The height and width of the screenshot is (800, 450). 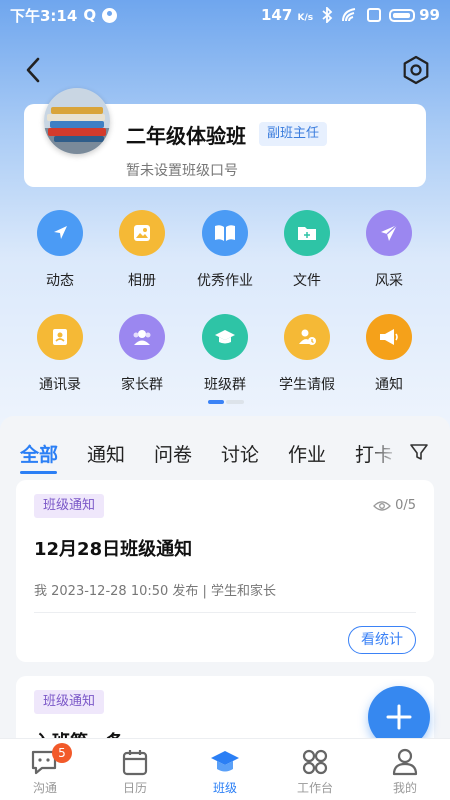 I want to click on class-hat-icon, so click(x=225, y=761).